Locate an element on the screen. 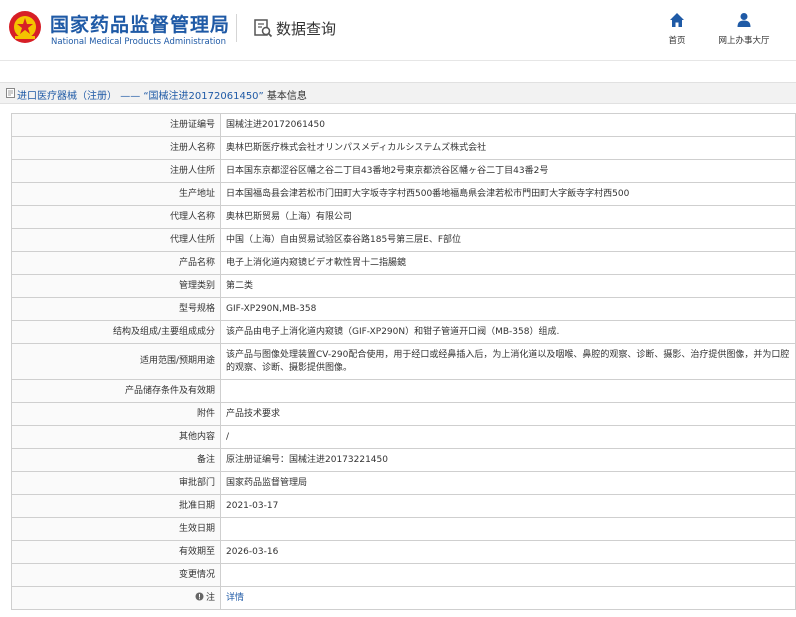 This screenshot has height=617, width=796. header-divider is located at coordinates (236, 28).